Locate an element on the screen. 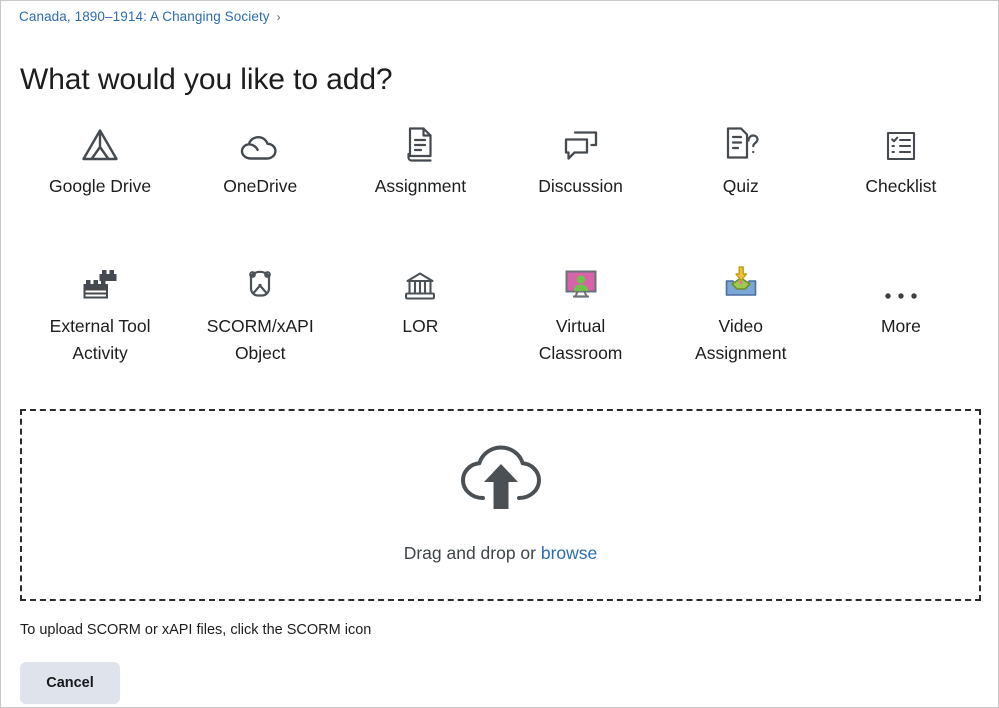 Image resolution: width=999 pixels, height=708 pixels. bank-columns-icon is located at coordinates (420, 281).